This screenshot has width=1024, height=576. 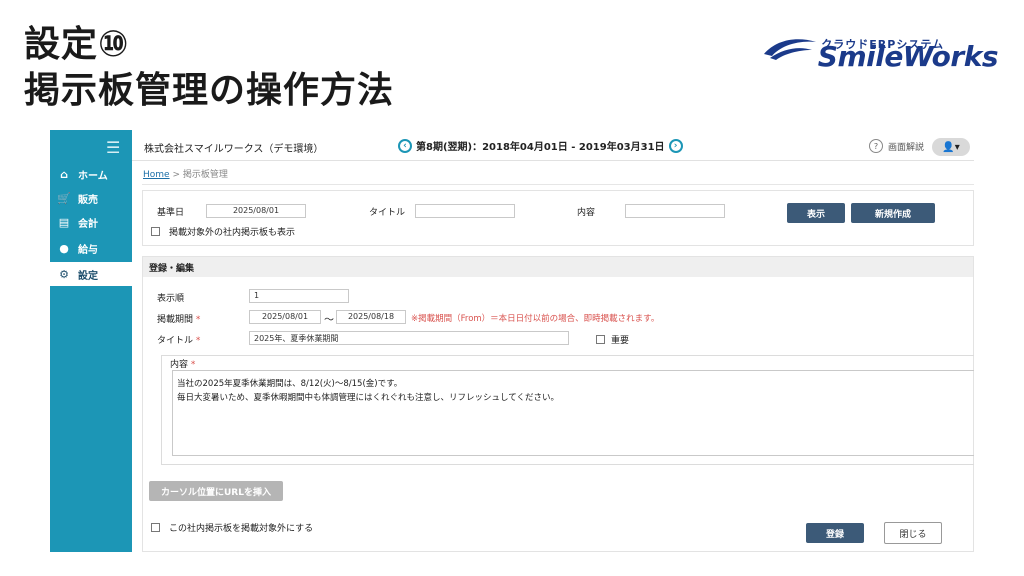 I want to click on sidebar-item-label: 給与, so click(x=88, y=250).